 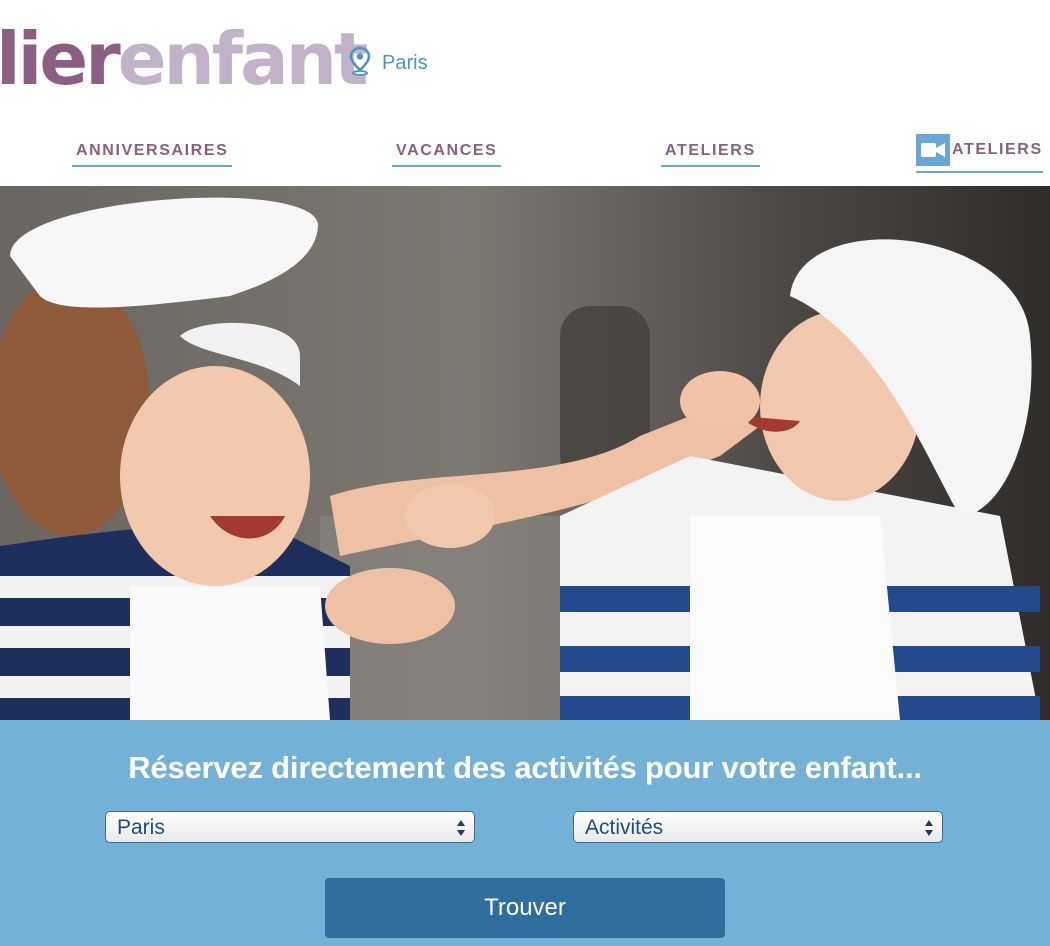 I want to click on main-navigation: ANNIVERSAIRES VACANCES ATELIERS ATELIERS, so click(x=525, y=155).